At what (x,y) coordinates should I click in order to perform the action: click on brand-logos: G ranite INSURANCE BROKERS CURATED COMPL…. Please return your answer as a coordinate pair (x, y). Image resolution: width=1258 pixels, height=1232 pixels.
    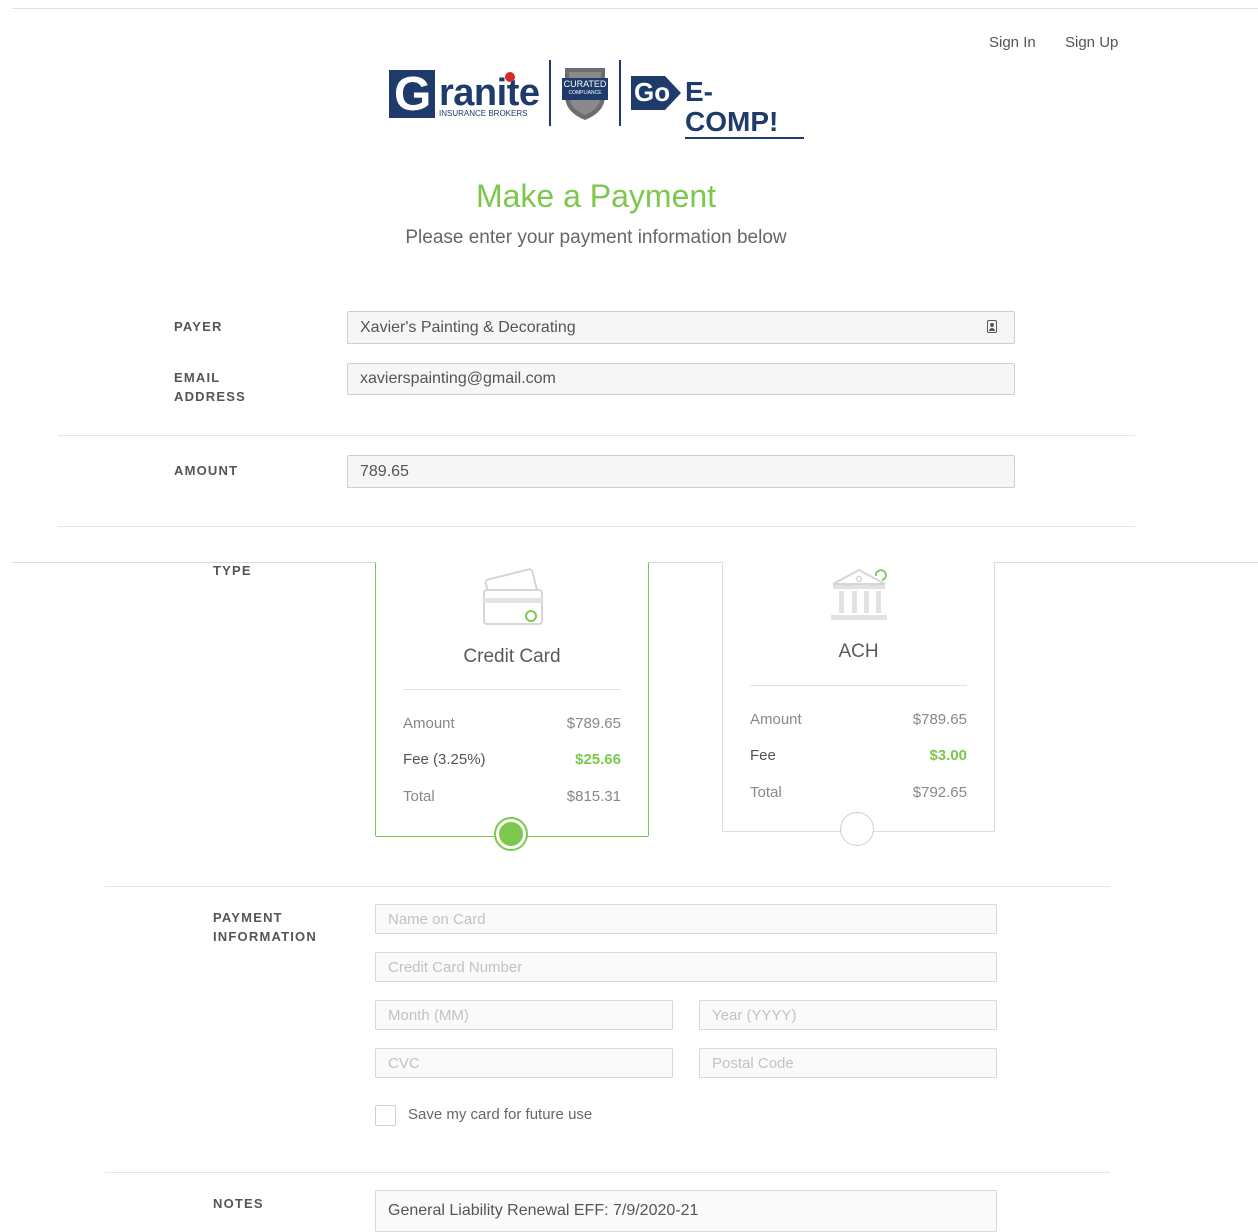
    Looking at the image, I should click on (596, 99).